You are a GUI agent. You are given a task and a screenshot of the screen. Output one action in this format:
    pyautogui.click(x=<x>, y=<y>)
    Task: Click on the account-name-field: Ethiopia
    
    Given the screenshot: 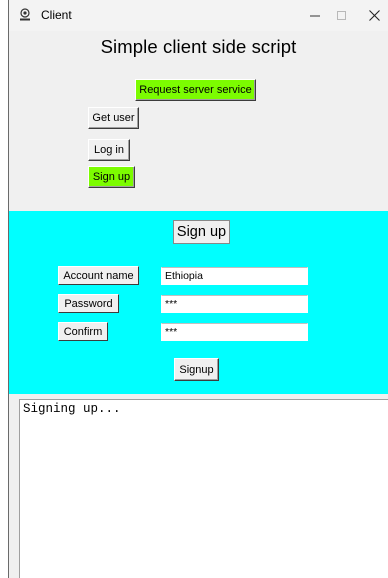 What is the action you would take?
    pyautogui.click(x=234, y=276)
    